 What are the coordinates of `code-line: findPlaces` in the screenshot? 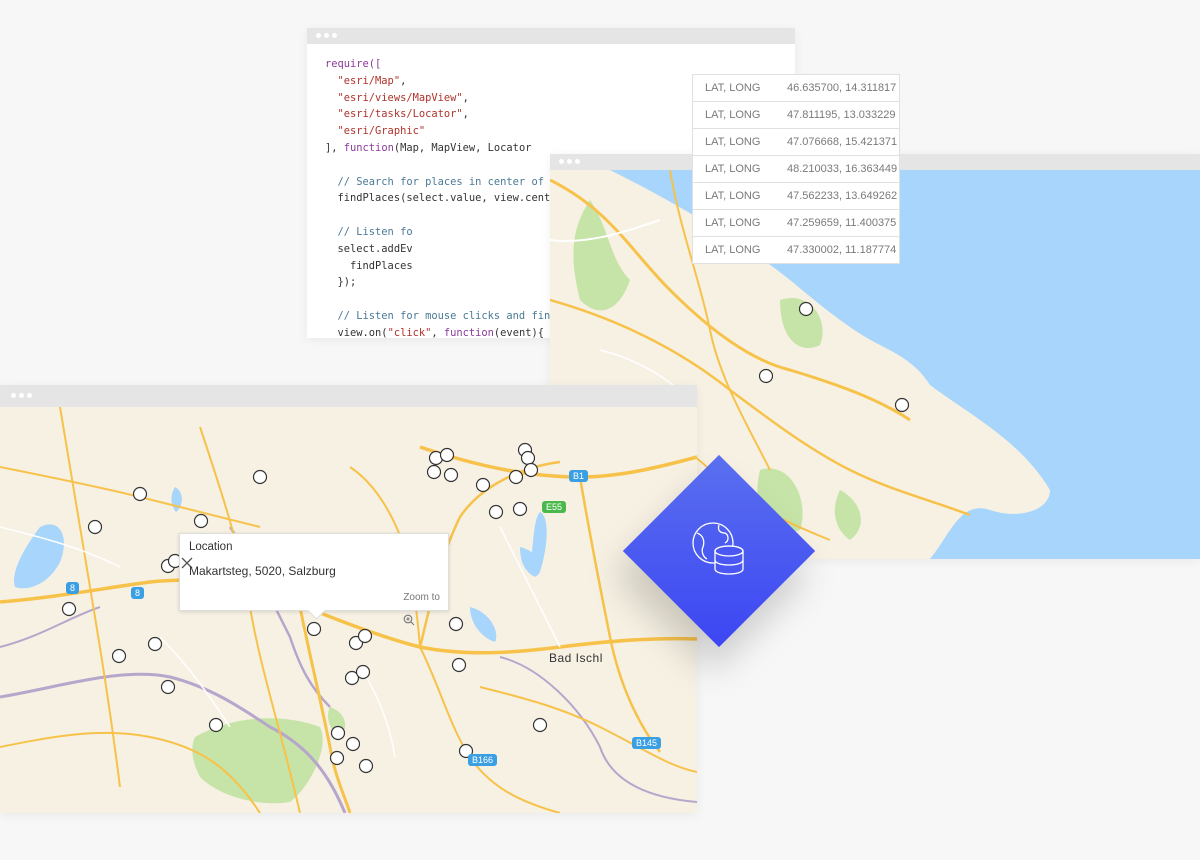 It's located at (369, 265).